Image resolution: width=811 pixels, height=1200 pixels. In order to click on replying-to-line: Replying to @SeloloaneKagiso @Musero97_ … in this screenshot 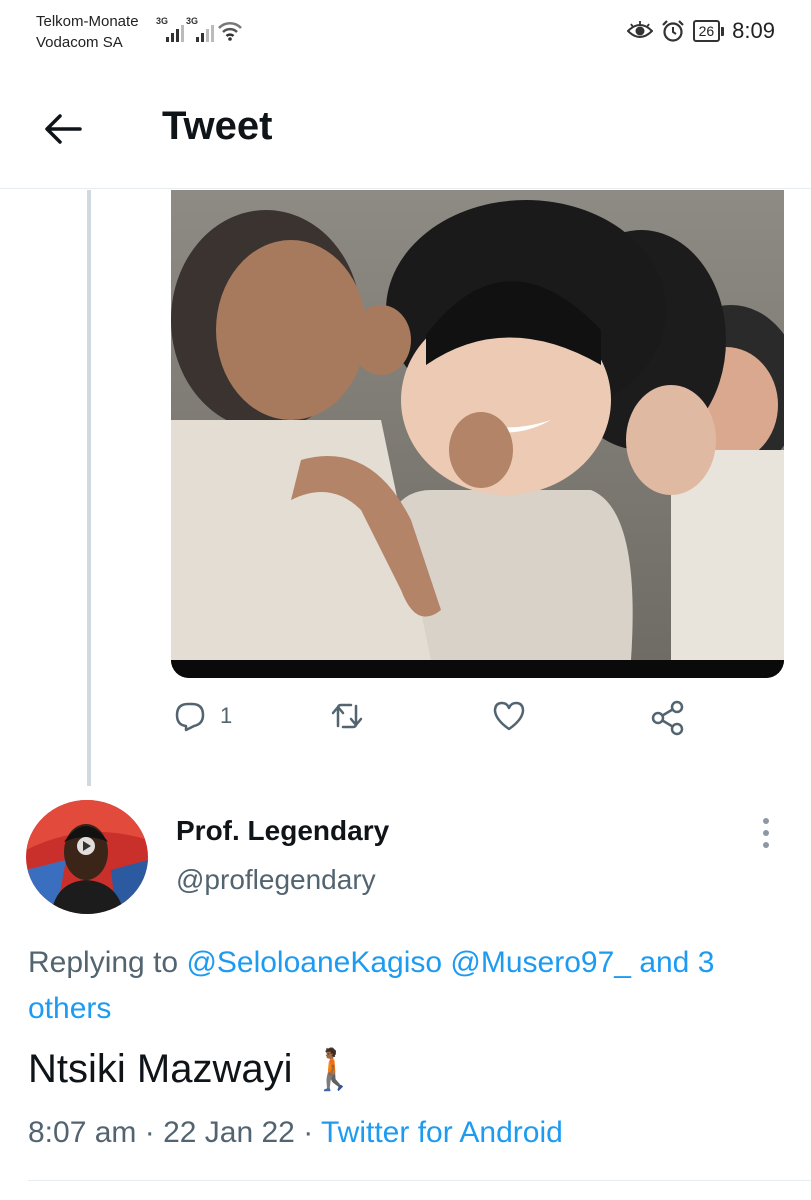, I will do `click(413, 986)`.